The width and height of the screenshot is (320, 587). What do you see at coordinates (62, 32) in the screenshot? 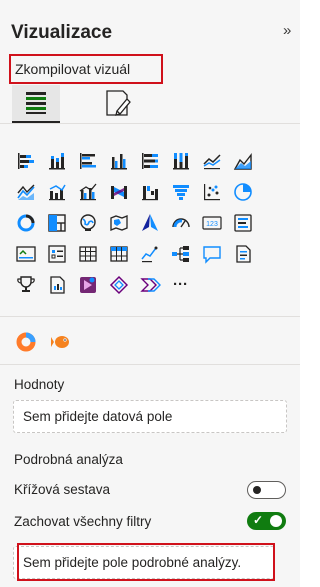
I see `pane-title: Vizualizace` at bounding box center [62, 32].